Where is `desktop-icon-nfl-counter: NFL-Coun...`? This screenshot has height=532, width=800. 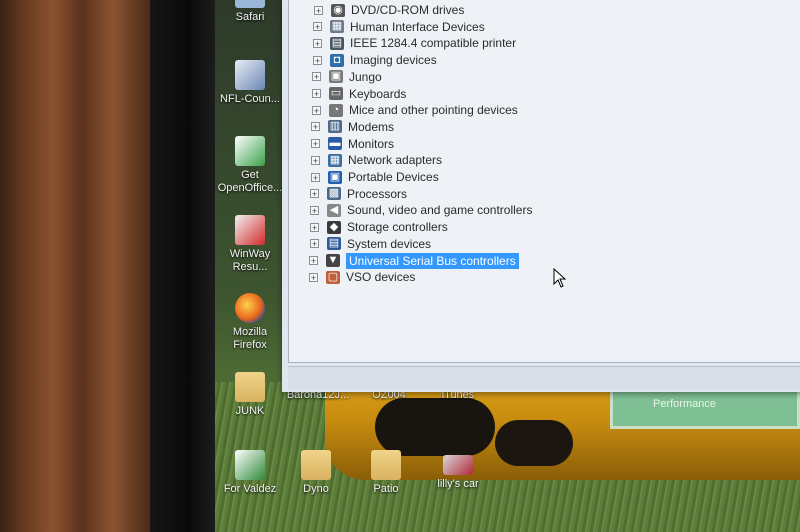
desktop-icon-nfl-counter: NFL-Coun... is located at coordinates (250, 83).